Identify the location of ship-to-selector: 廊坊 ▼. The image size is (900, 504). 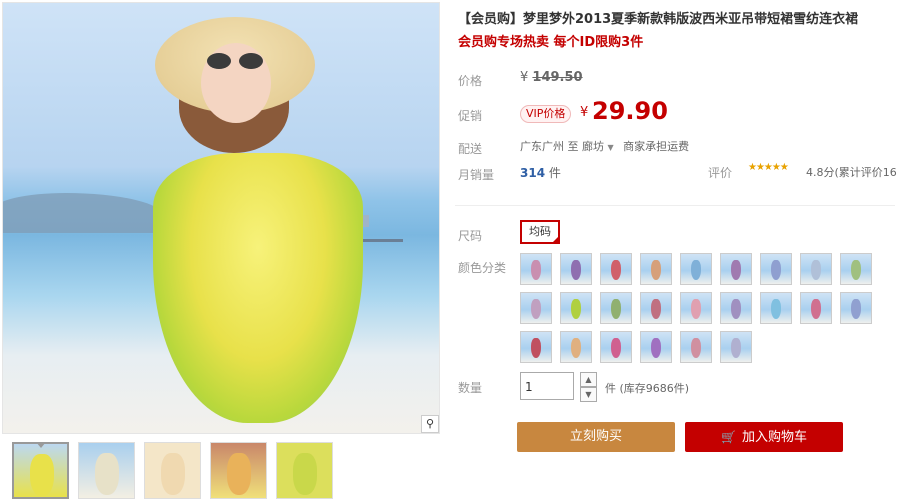
(598, 146).